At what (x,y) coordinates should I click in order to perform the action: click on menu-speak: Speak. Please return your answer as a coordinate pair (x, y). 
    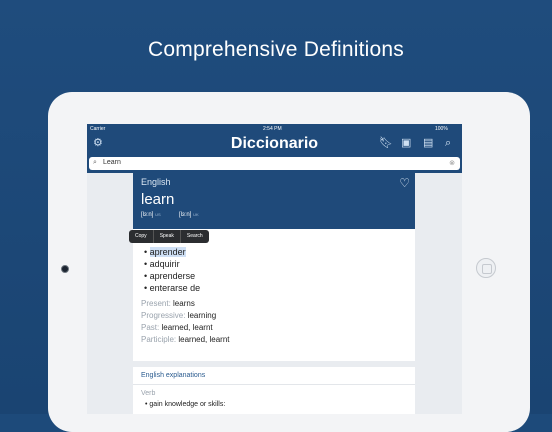
    Looking at the image, I should click on (167, 236).